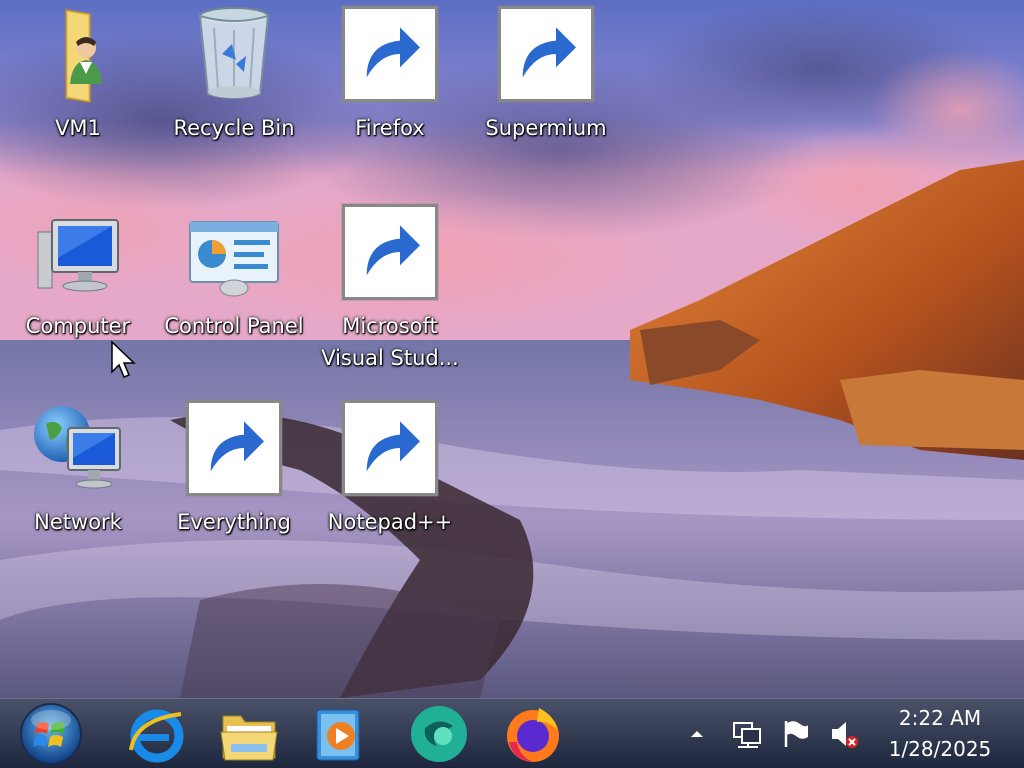 The height and width of the screenshot is (768, 1024). Describe the element at coordinates (940, 734) in the screenshot. I see `clock: 2:22 AM 1/28/2025` at that location.